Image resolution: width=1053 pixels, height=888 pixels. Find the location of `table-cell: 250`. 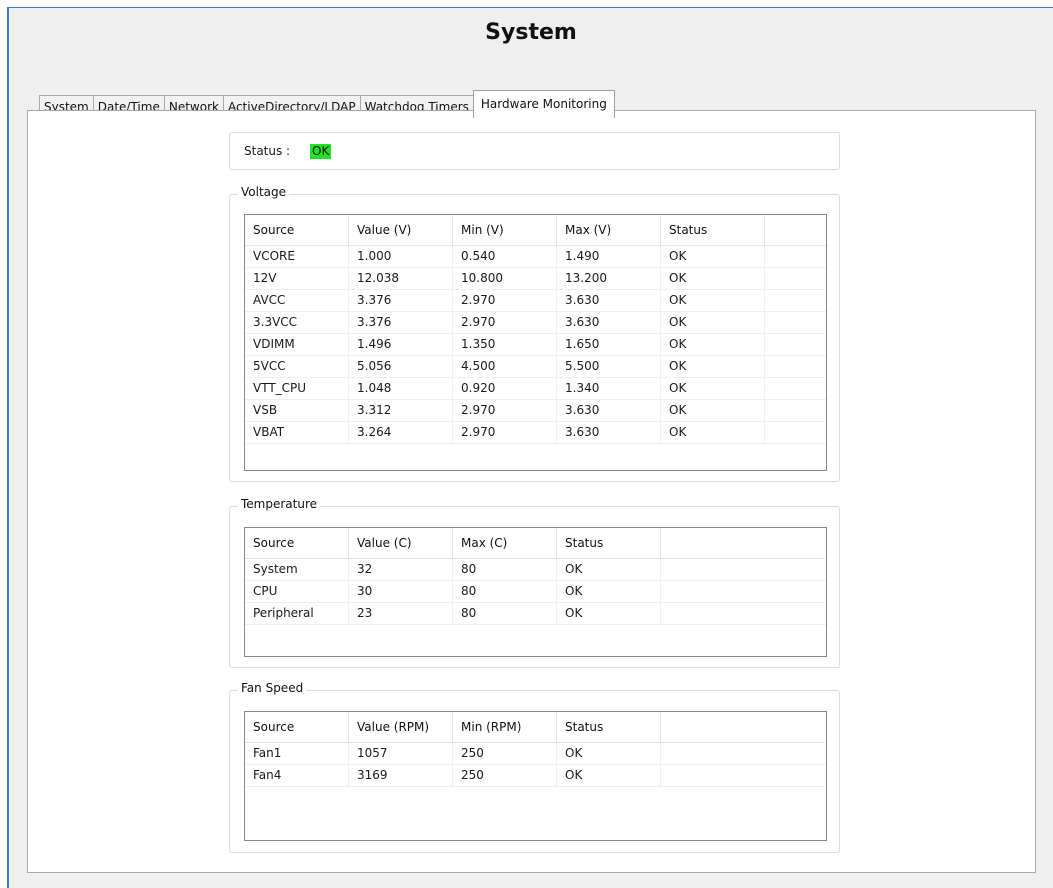

table-cell: 250 is located at coordinates (505, 753).